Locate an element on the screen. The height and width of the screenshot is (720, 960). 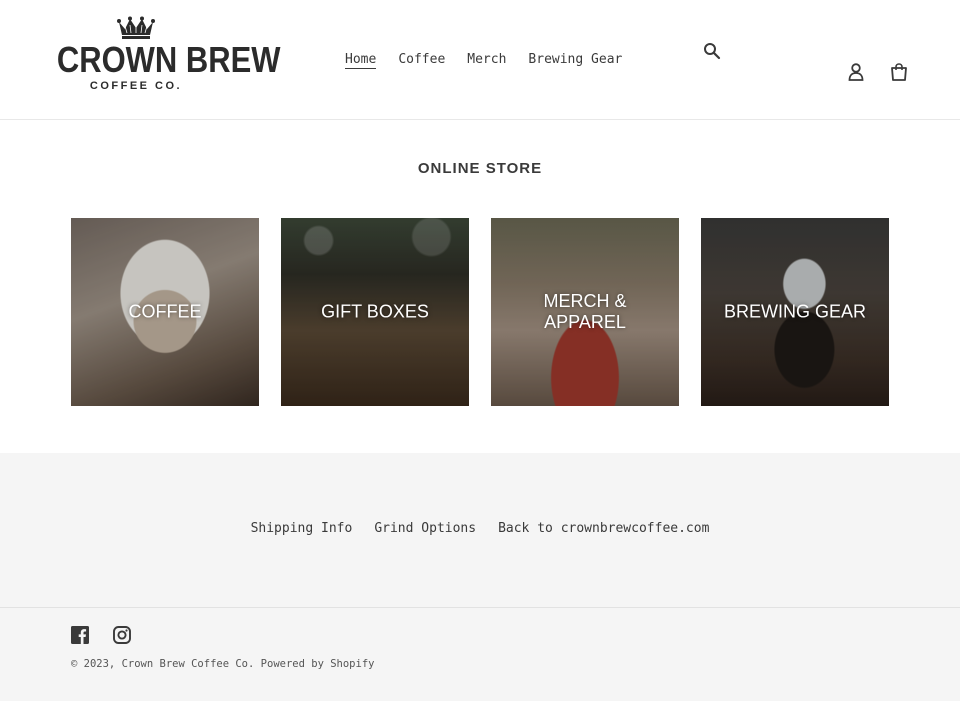
collection-title: GIFT BOXES is located at coordinates (375, 311).